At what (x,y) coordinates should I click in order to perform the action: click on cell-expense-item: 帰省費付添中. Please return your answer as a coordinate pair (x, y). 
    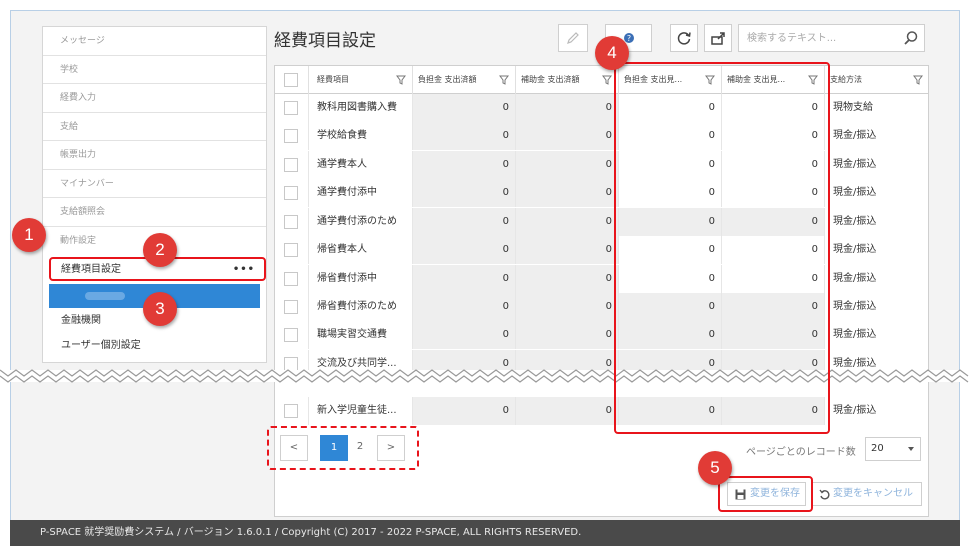
    Looking at the image, I should click on (361, 279).